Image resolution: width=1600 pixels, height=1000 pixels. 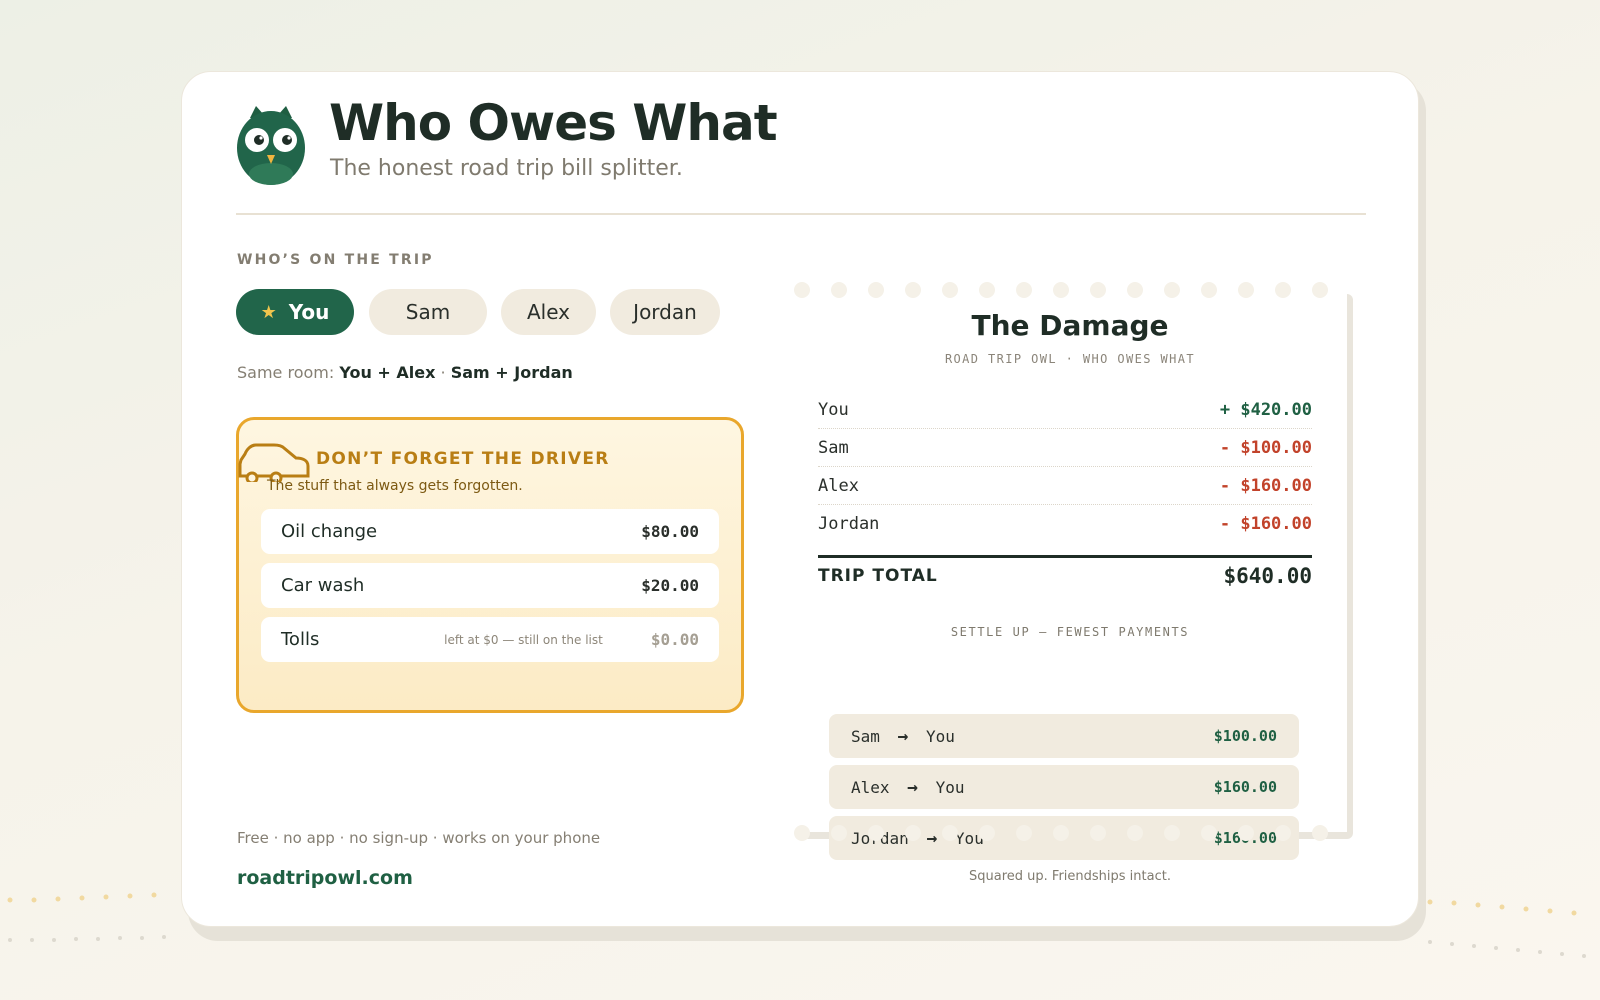 What do you see at coordinates (1070, 359) in the screenshot?
I see `receipt-subtitle: ROAD TRIP OWL · WHO OWES WHAT` at bounding box center [1070, 359].